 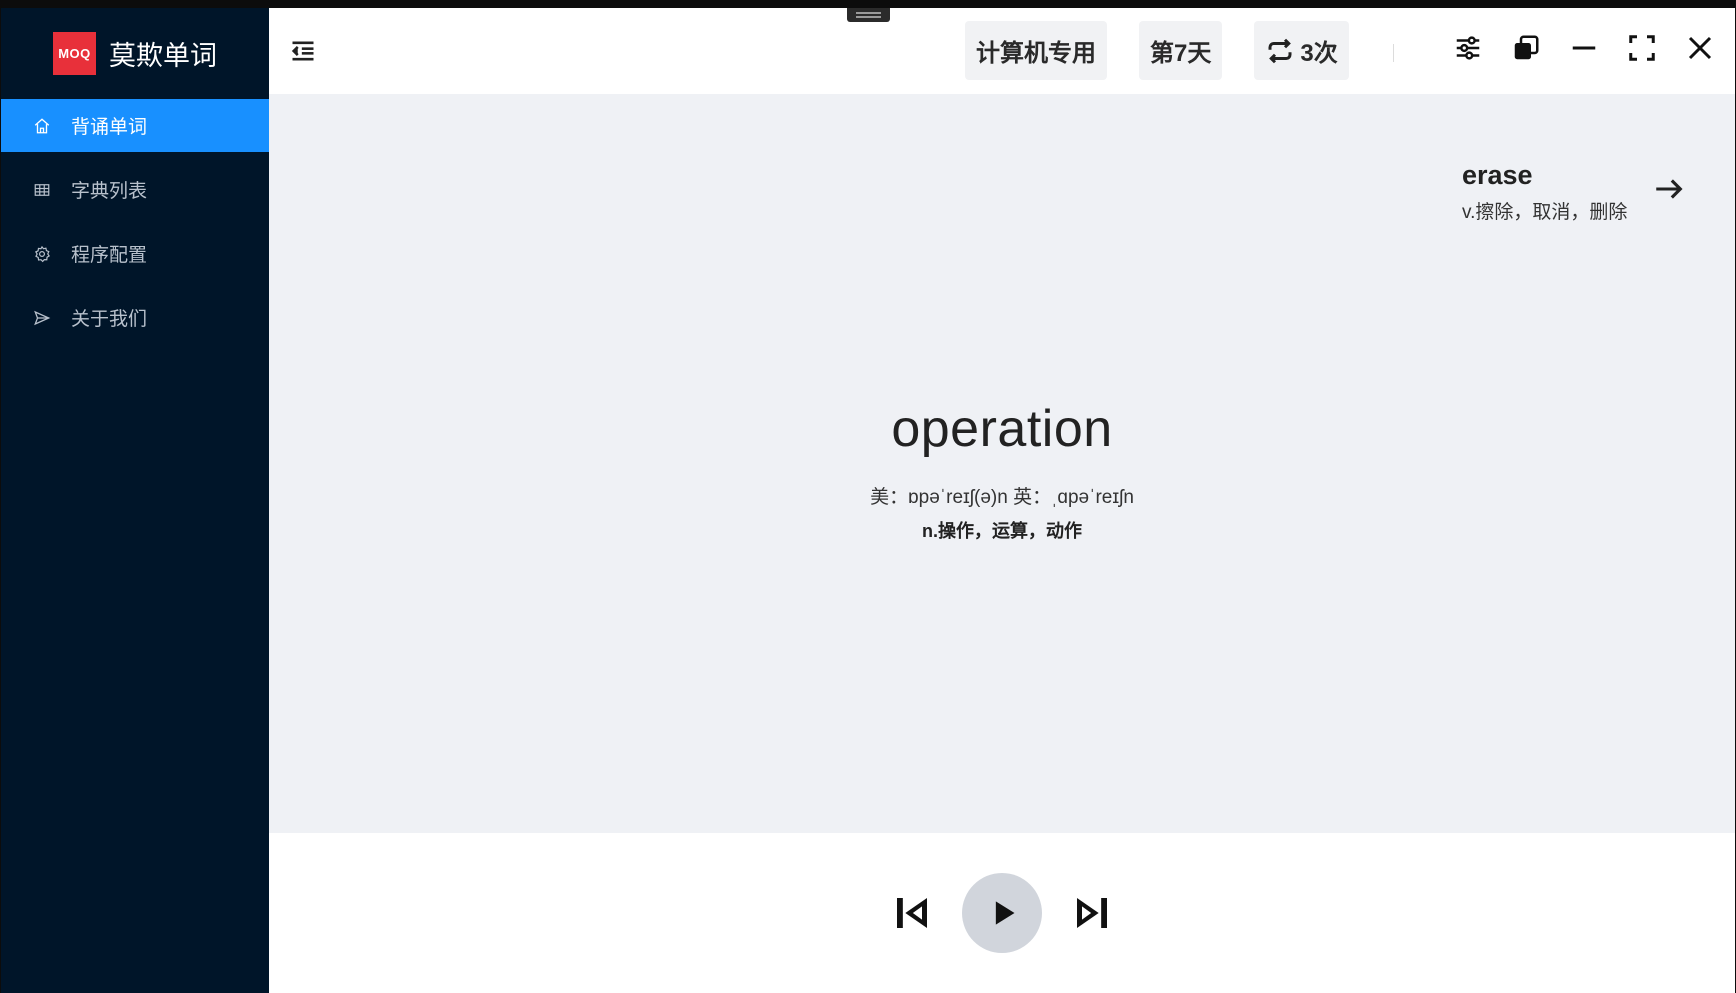 I want to click on next-word-text: erase, so click(x=1497, y=175).